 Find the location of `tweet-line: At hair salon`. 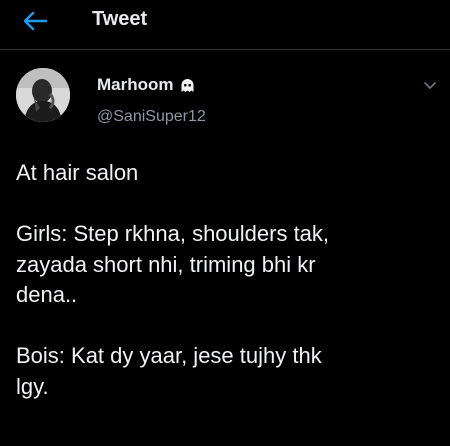

tweet-line: At hair salon is located at coordinates (77, 172).